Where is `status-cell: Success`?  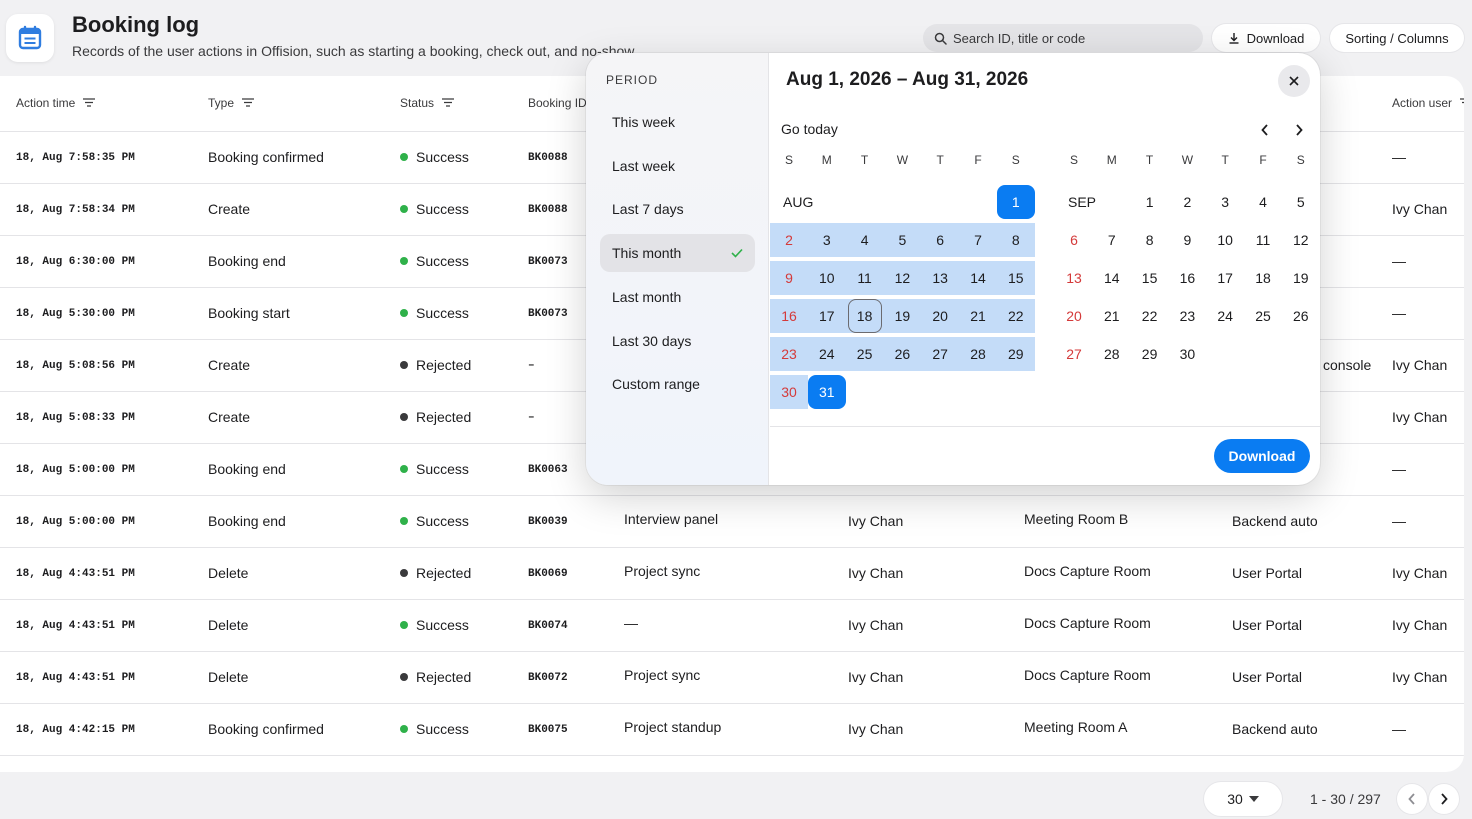 status-cell: Success is located at coordinates (434, 313).